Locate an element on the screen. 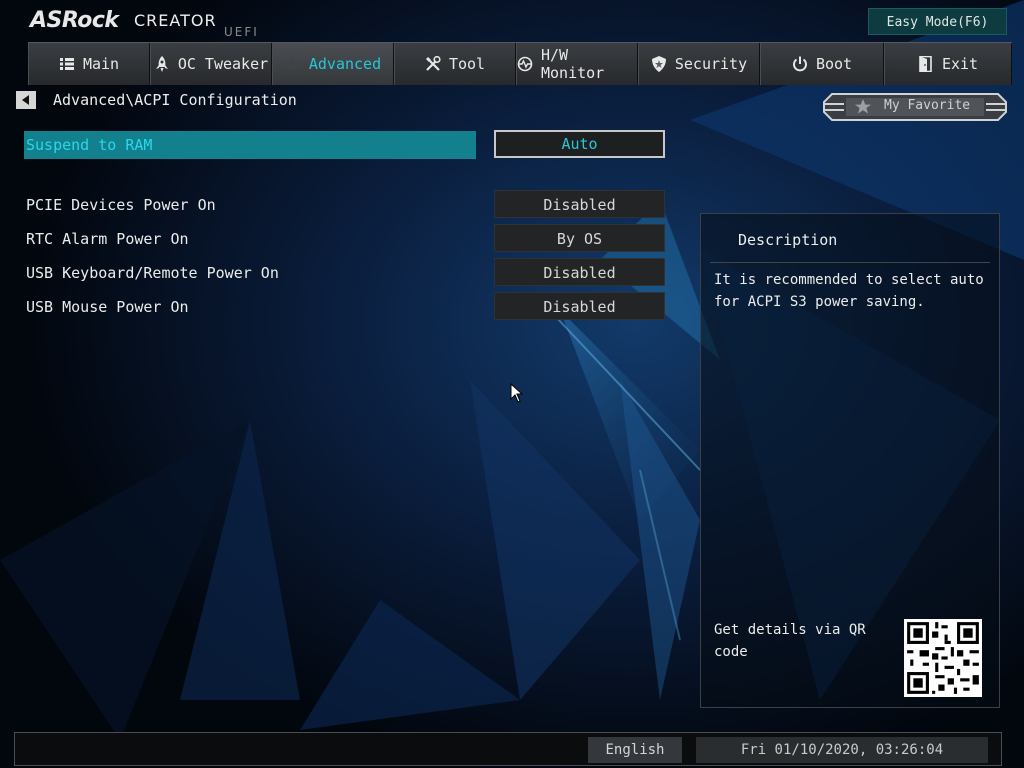 This screenshot has height=768, width=1024. shield-icon is located at coordinates (659, 64).